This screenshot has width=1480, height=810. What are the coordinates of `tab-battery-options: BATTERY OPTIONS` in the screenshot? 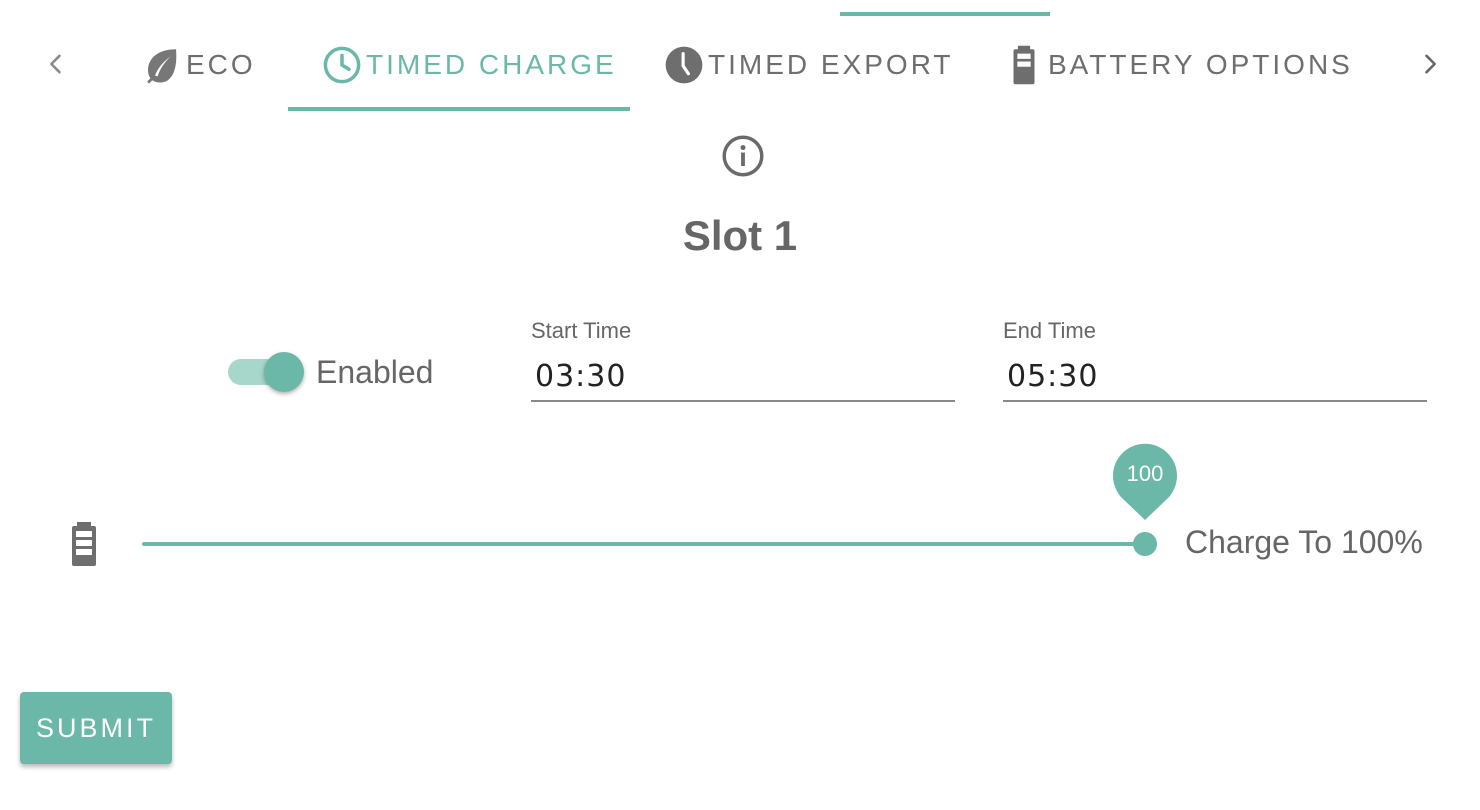 It's located at (1177, 65).